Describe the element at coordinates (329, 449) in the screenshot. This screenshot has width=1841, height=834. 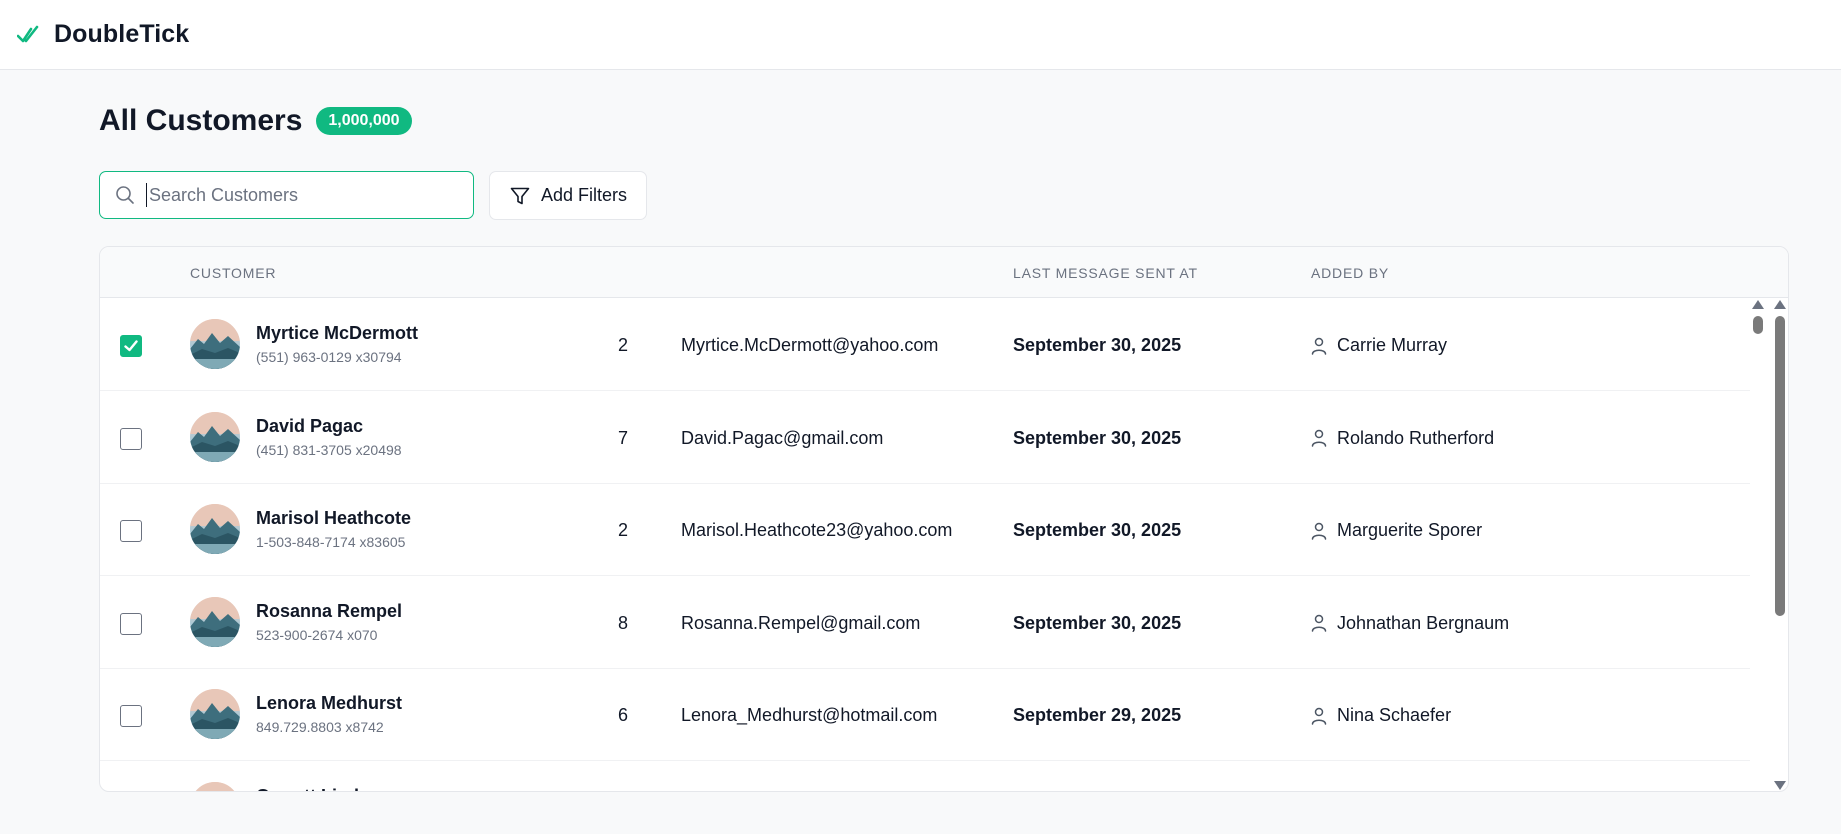
I see `customer-phone: (451) 831-3705 x20498` at that location.